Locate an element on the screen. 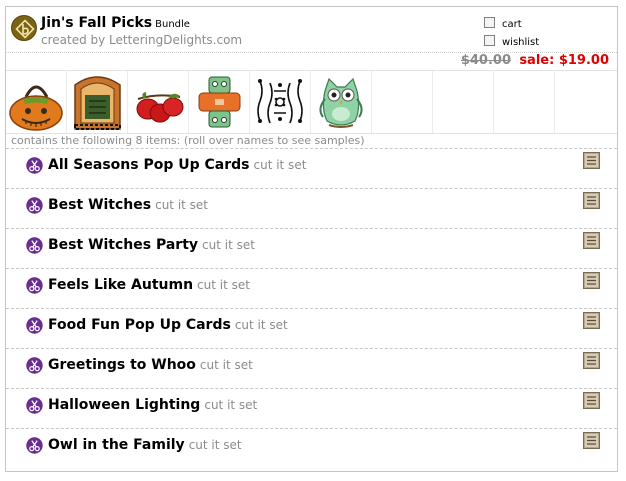 Image resolution: width=626 pixels, height=481 pixels. item-name: Food Fun Pop Up Cards is located at coordinates (139, 325).